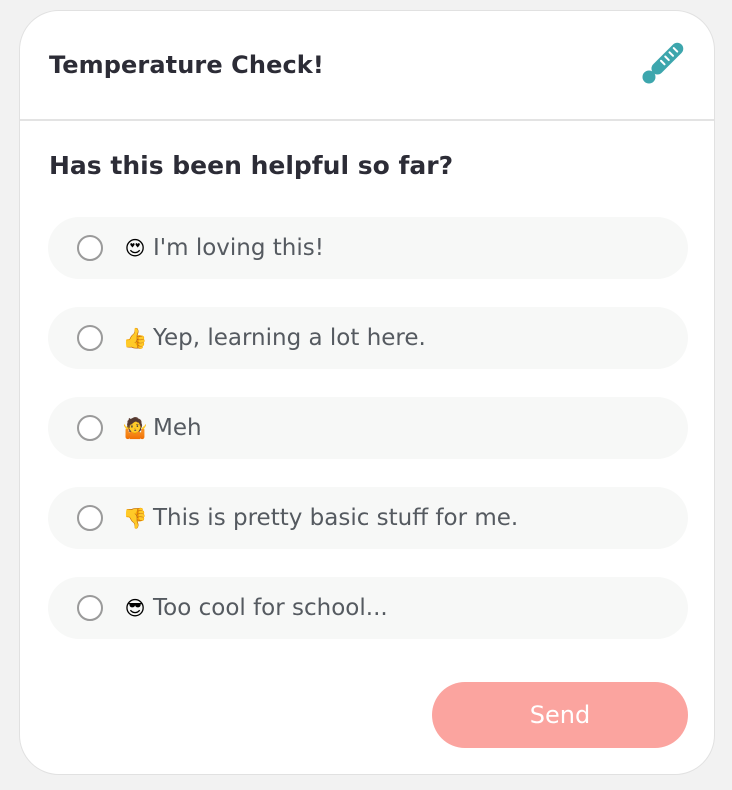  What do you see at coordinates (368, 248) in the screenshot?
I see `option-loving: 😍 I'm loving this!` at bounding box center [368, 248].